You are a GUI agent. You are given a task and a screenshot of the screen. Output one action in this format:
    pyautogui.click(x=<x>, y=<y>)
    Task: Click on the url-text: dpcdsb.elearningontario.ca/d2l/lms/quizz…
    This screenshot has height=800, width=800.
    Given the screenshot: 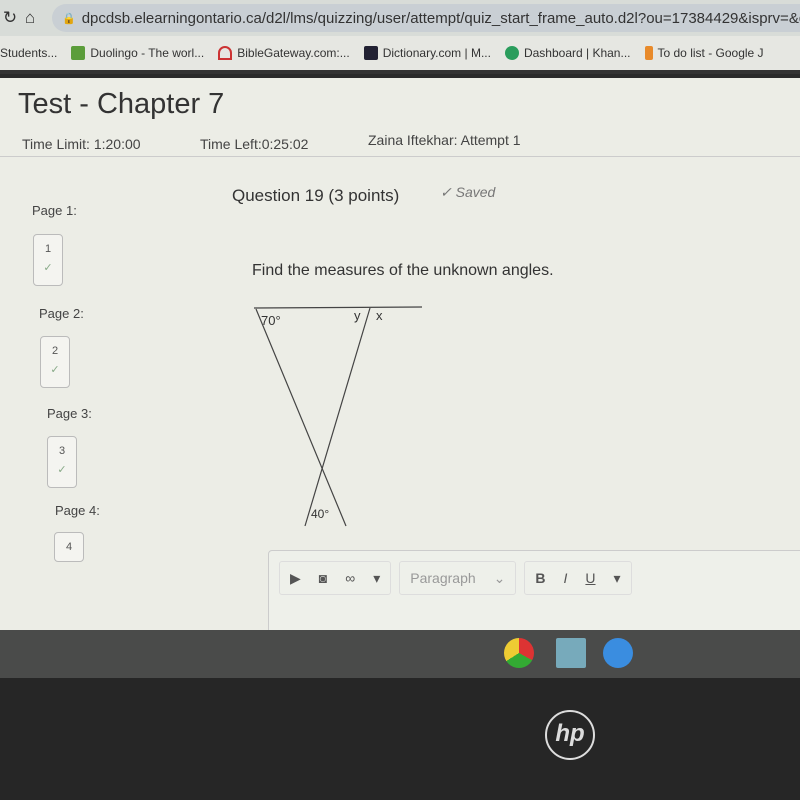 What is the action you would take?
    pyautogui.click(x=440, y=18)
    